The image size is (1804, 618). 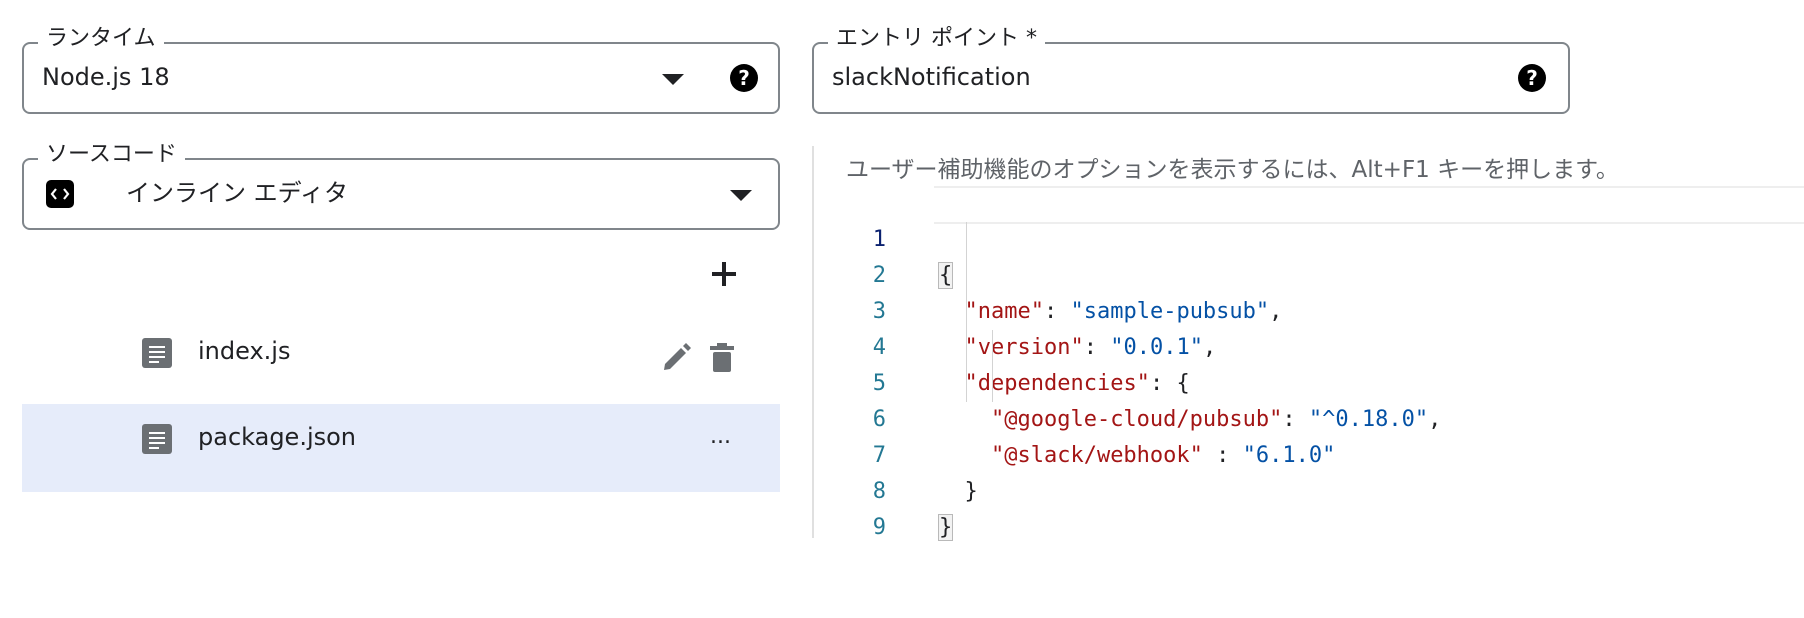 What do you see at coordinates (401, 185) in the screenshot?
I see `source-code-select: ソースコード インライン エディタ` at bounding box center [401, 185].